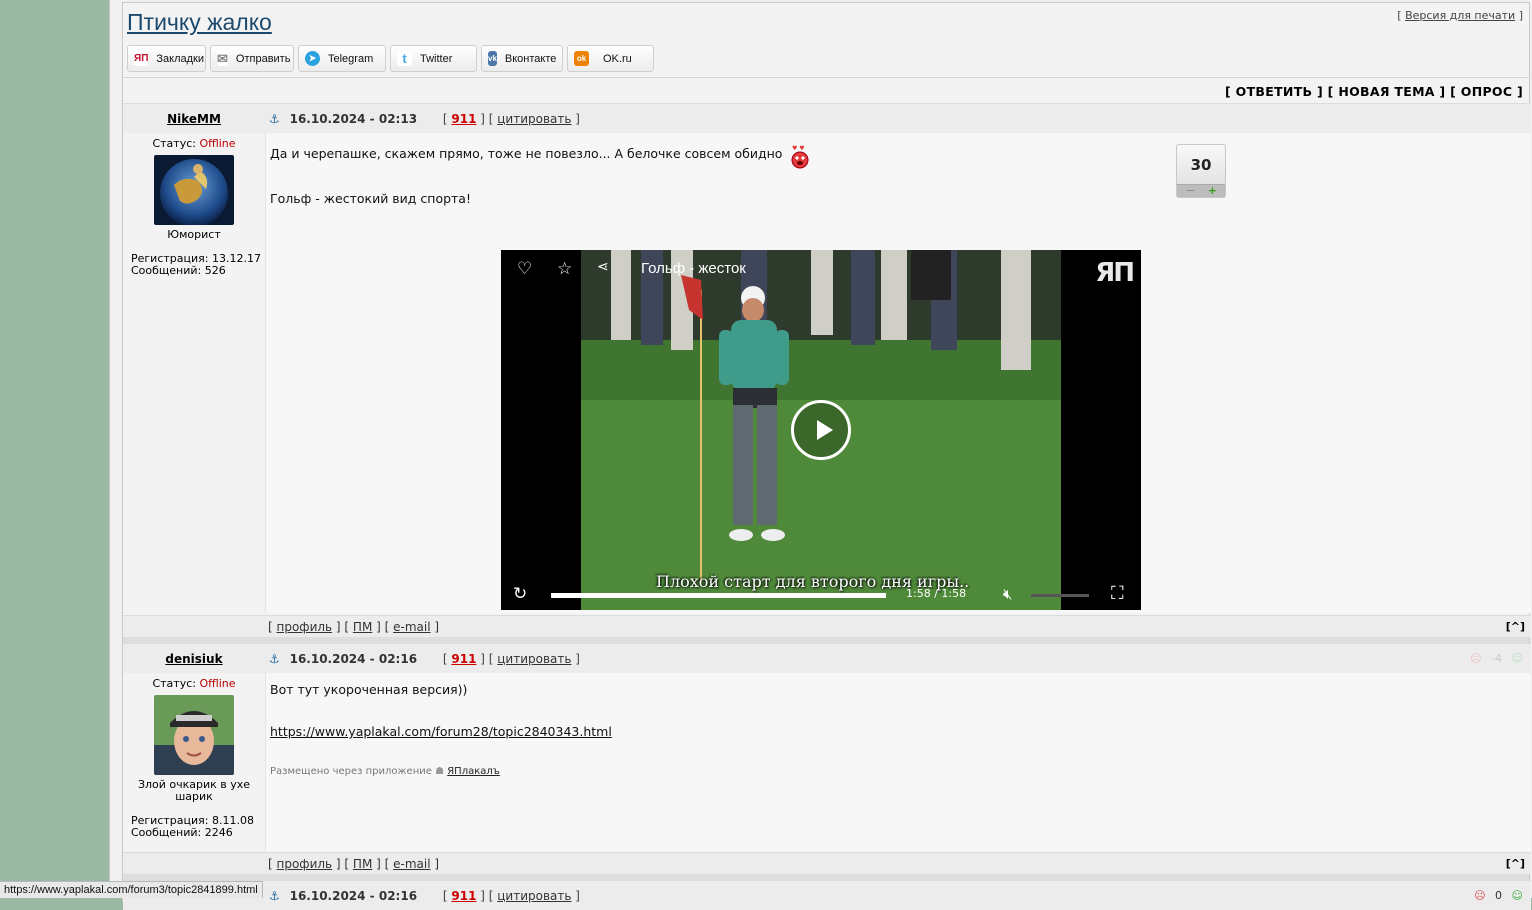 This screenshot has width=1532, height=910. I want to click on play-button, so click(821, 430).